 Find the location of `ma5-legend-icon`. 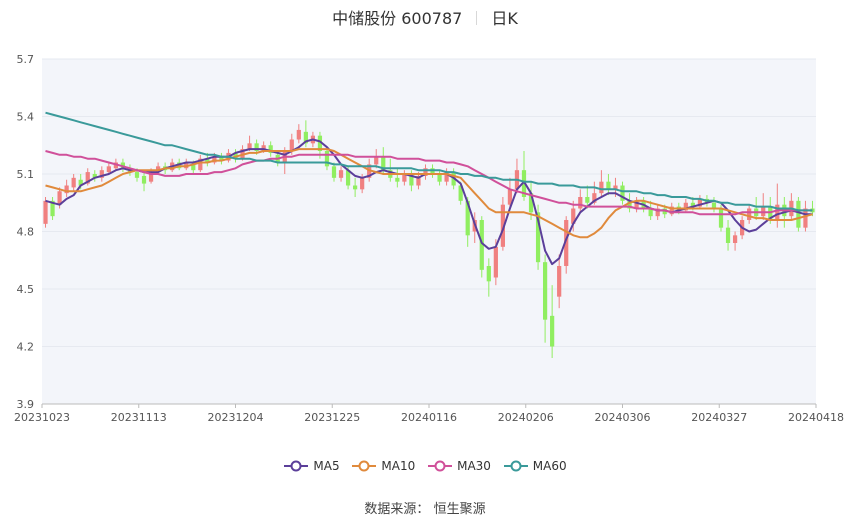

ma5-legend-icon is located at coordinates (296, 466).